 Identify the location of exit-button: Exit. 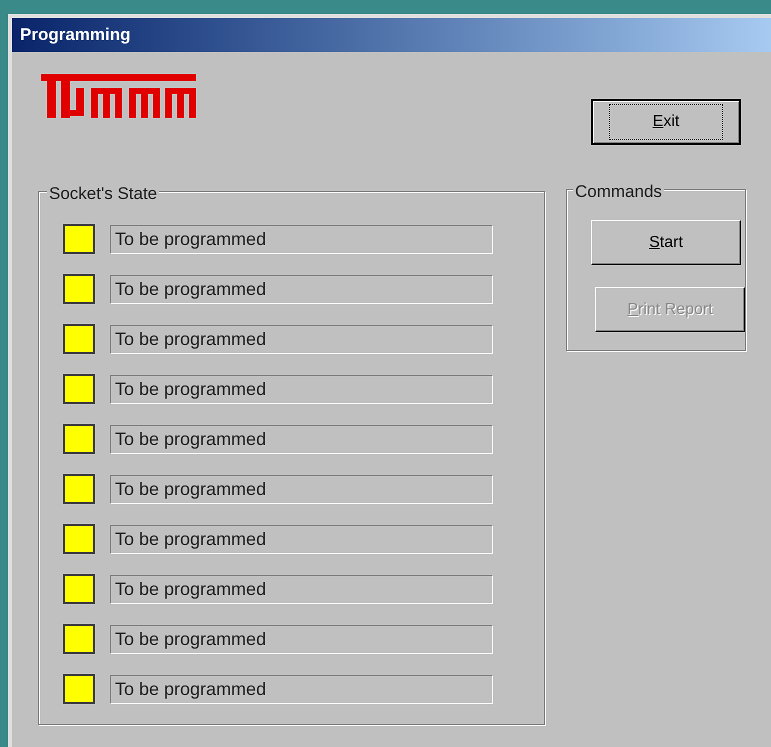
(666, 122).